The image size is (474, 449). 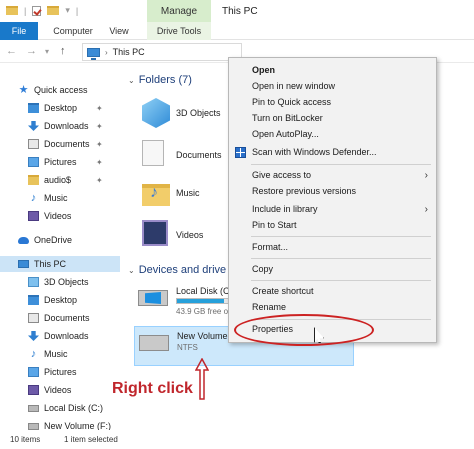 I want to click on sidebar-item-desktop-pc: Desktop, so click(x=60, y=300).